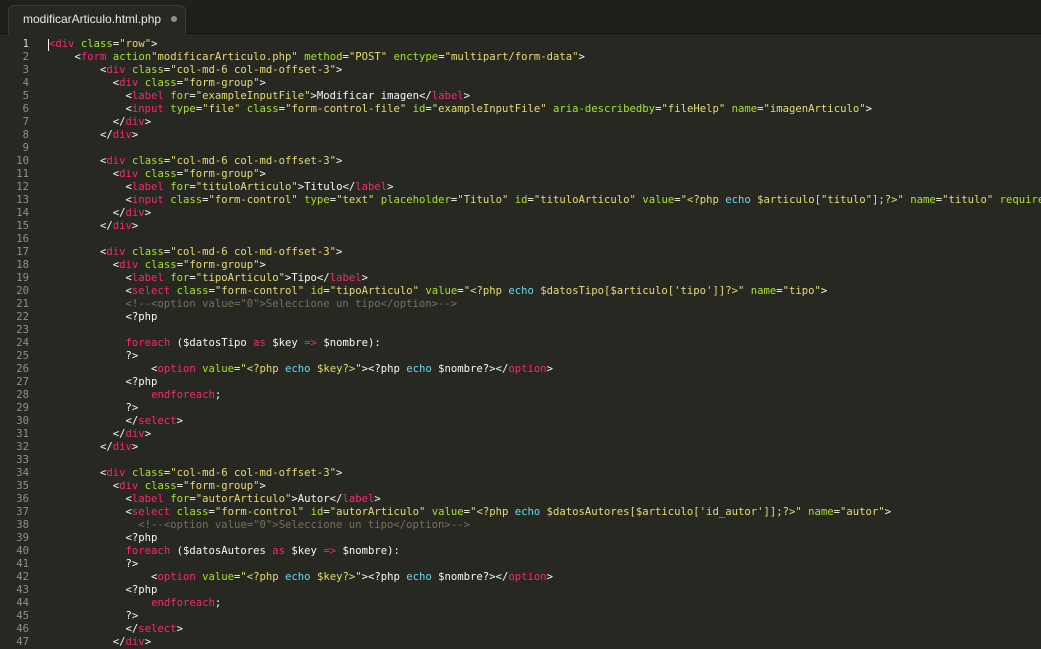 Image resolution: width=1041 pixels, height=649 pixels. I want to click on code-line: 16, so click(520, 239).